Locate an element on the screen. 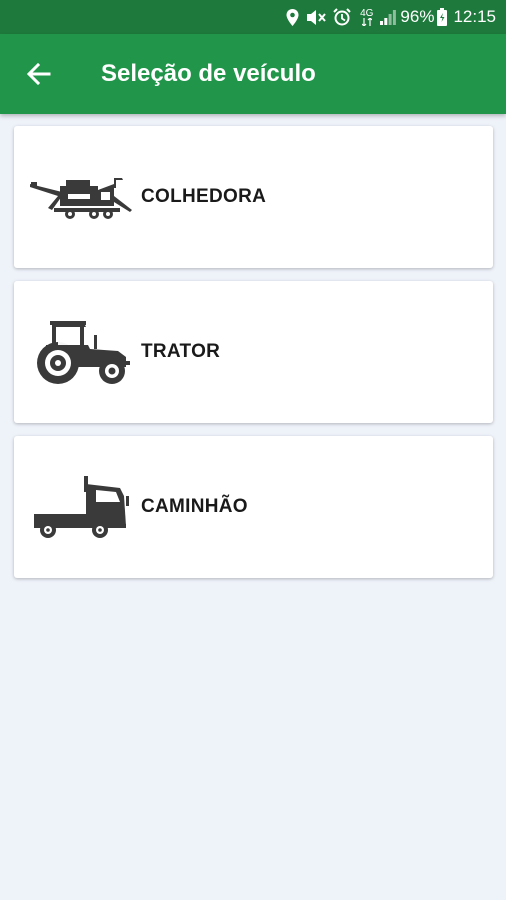 This screenshot has height=900, width=506. arrow-left-icon is located at coordinates (39, 74).